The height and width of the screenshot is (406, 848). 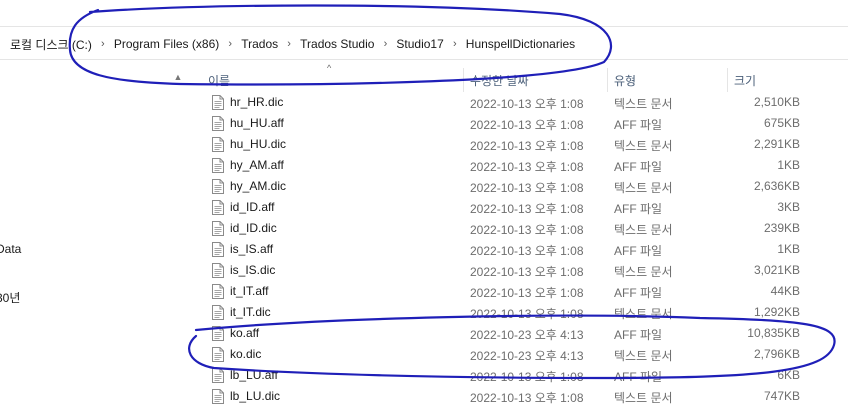 What do you see at coordinates (520, 44) in the screenshot?
I see `breadcrumb-hunspell-dictionaries: HunspellDictionaries` at bounding box center [520, 44].